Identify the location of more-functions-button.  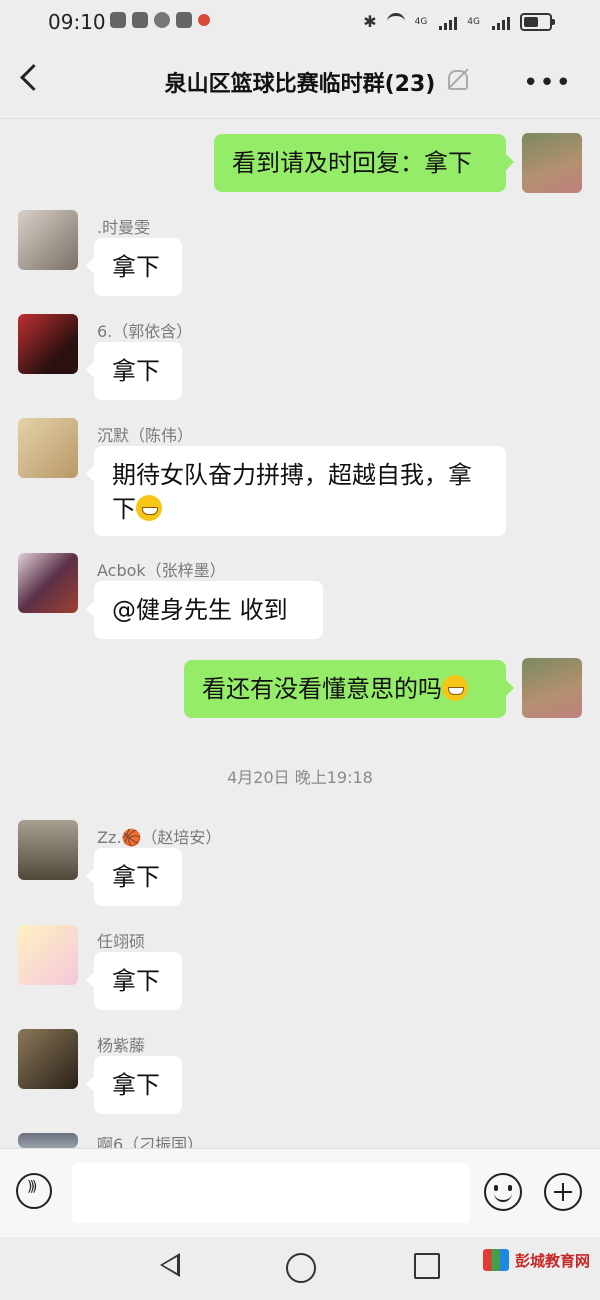
(563, 1192).